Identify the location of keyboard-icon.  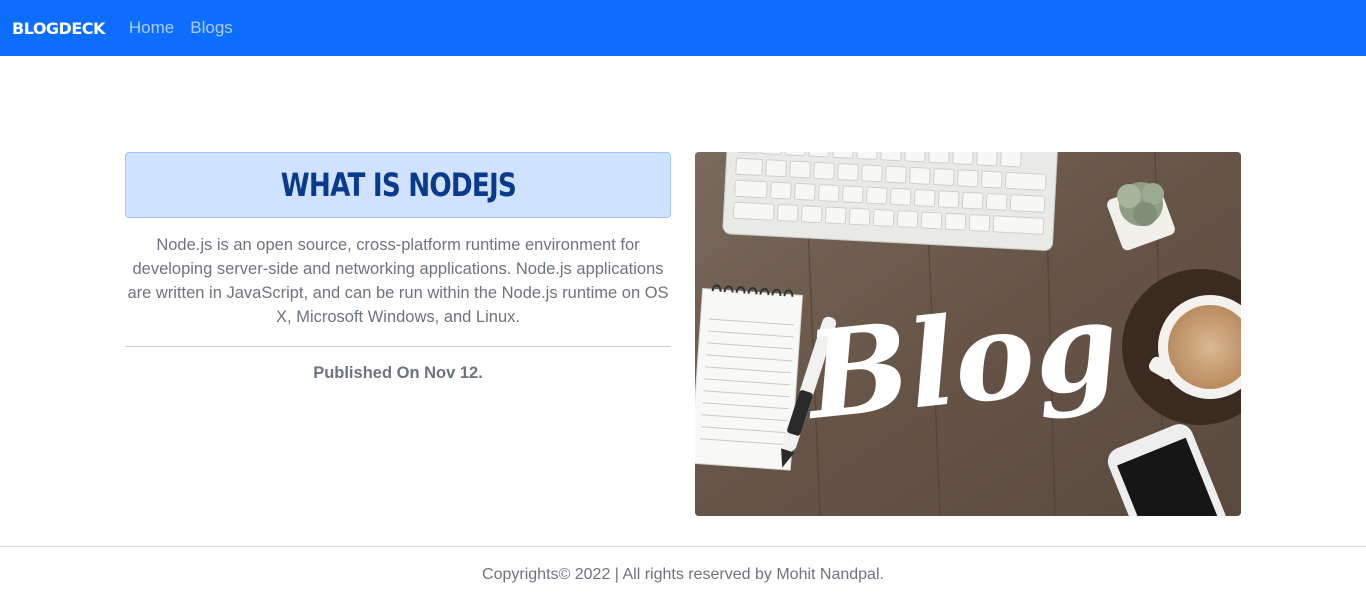
(890, 201).